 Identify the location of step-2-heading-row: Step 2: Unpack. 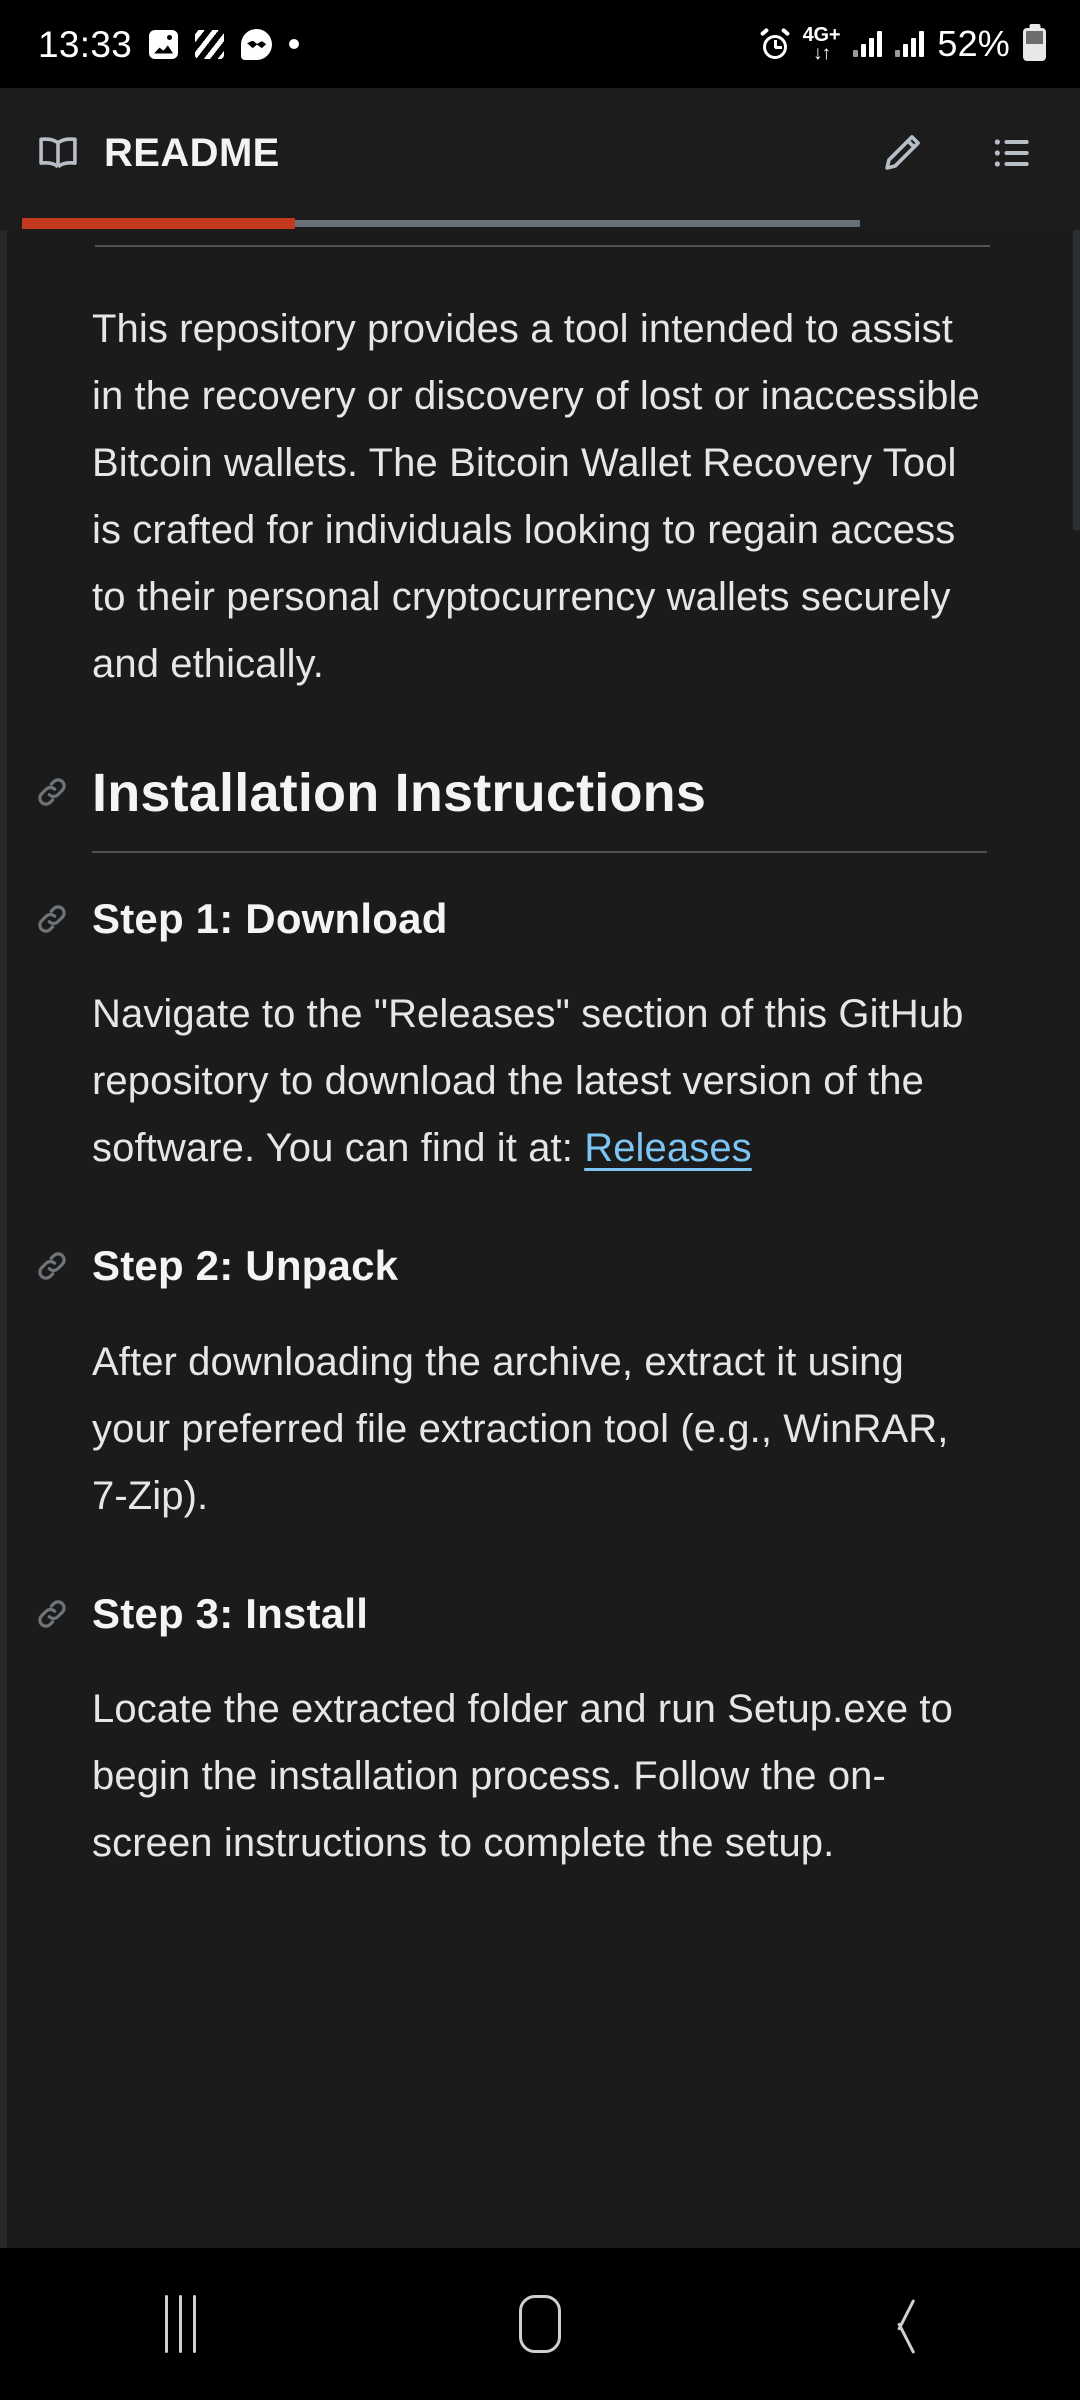
(531, 1266).